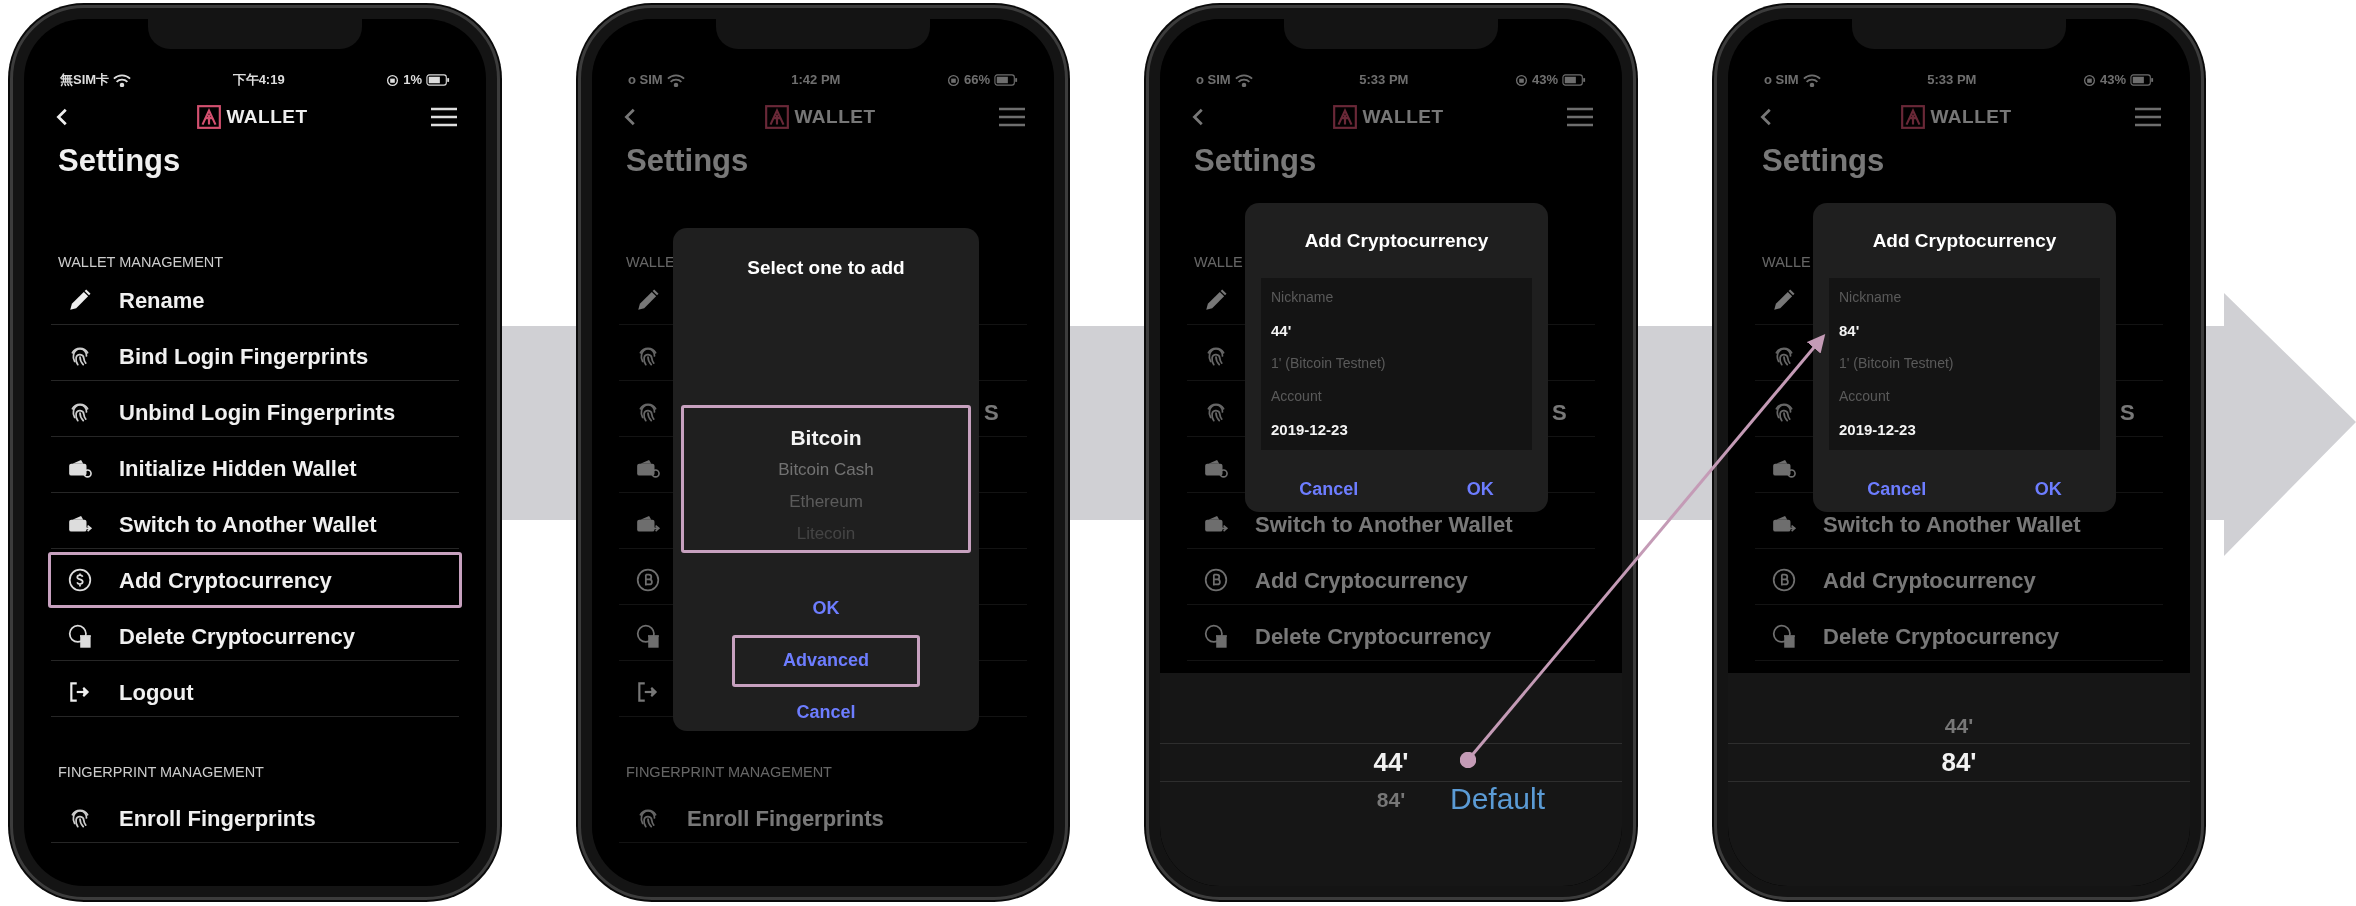 Image resolution: width=2356 pixels, height=906 pixels. I want to click on menu-item: Switch to Another Wallet, so click(255, 524).